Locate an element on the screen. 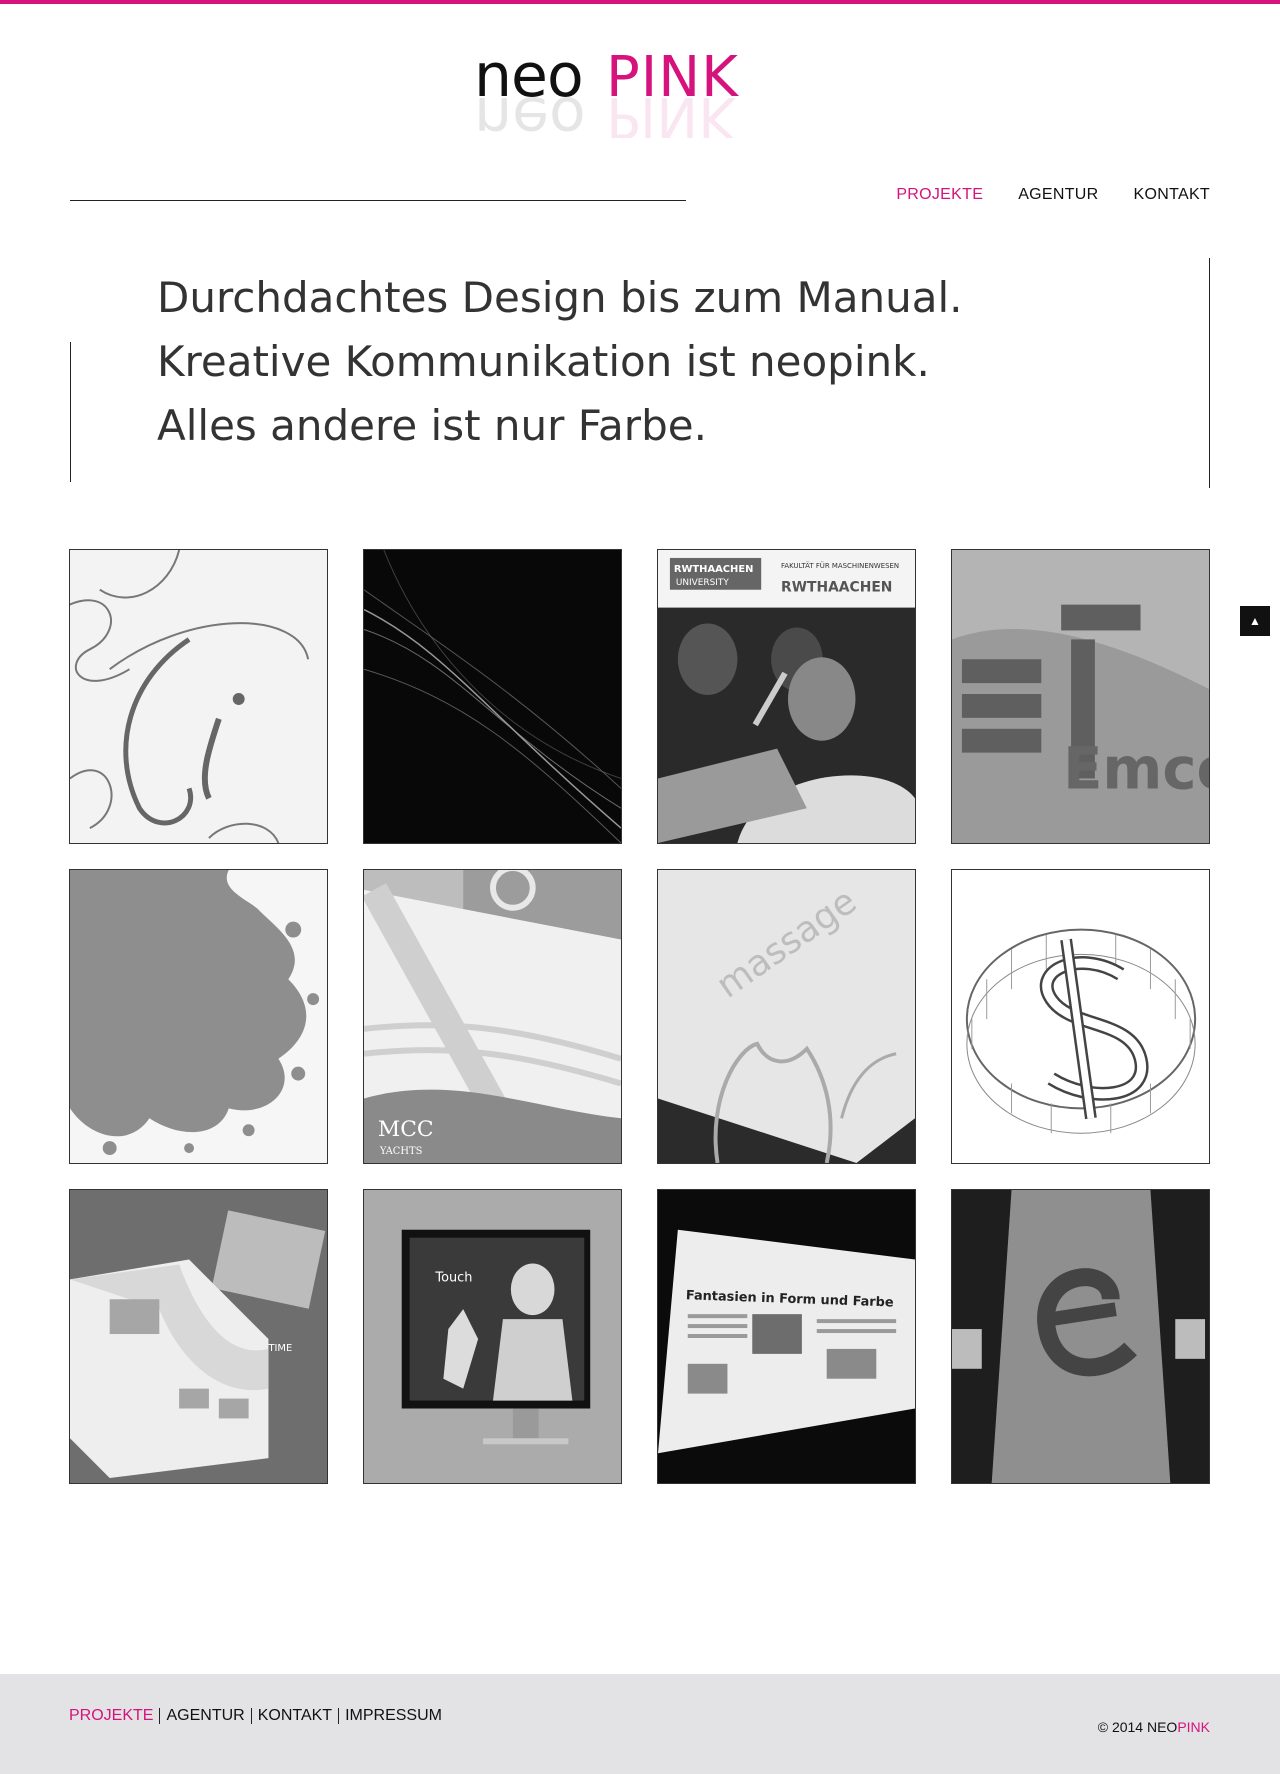 The width and height of the screenshot is (1280, 1774). nav-kontakt: KONTAKT is located at coordinates (1172, 195).